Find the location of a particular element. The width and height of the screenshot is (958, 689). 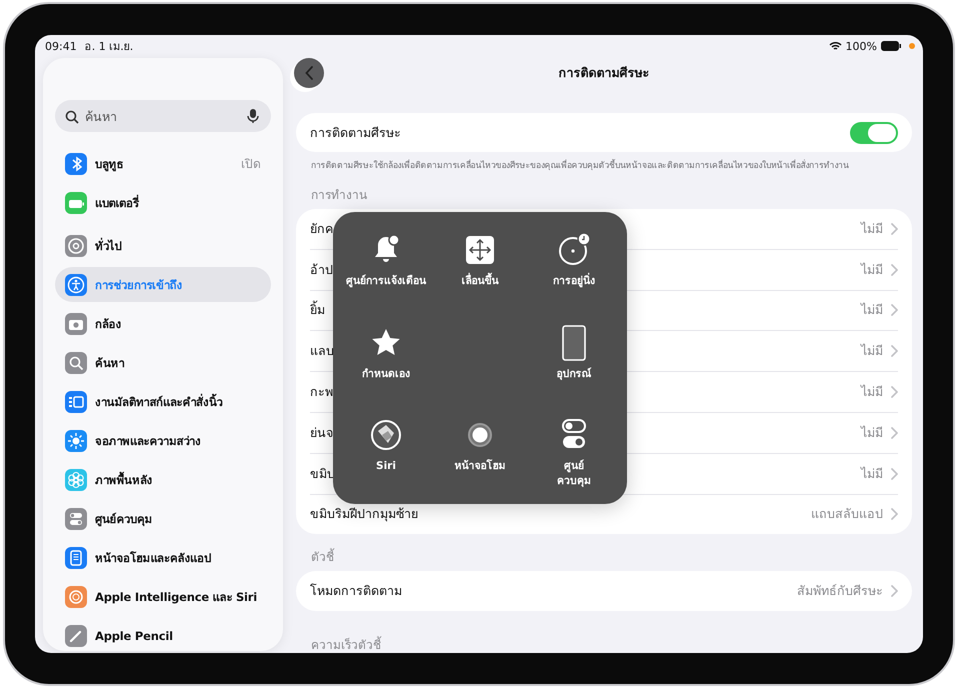

menu-item: ศูนย์การแจ้งเตือน is located at coordinates (386, 268).